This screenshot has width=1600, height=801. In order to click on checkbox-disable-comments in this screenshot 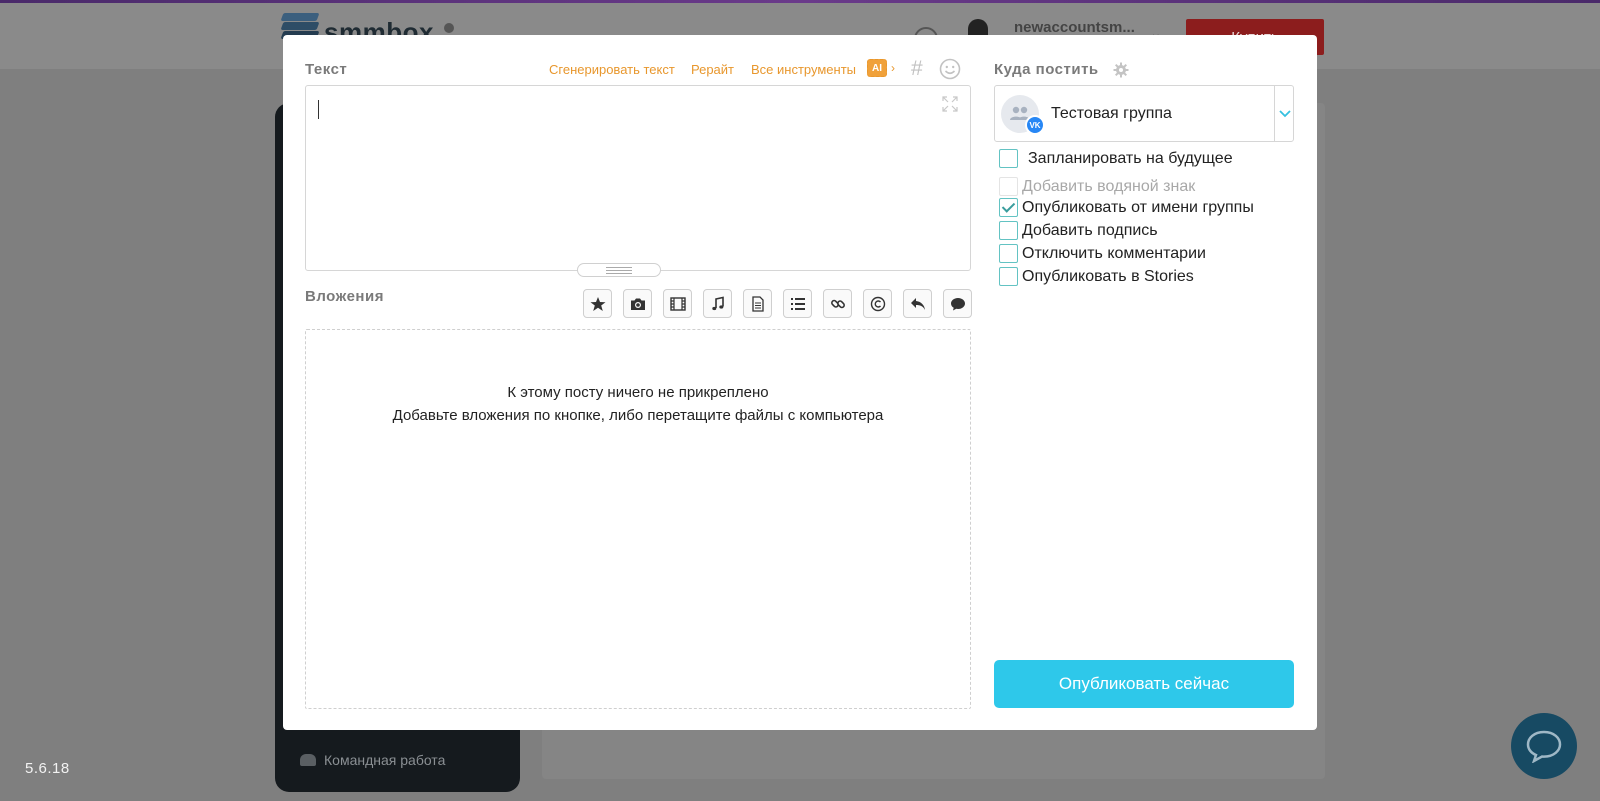, I will do `click(1008, 253)`.